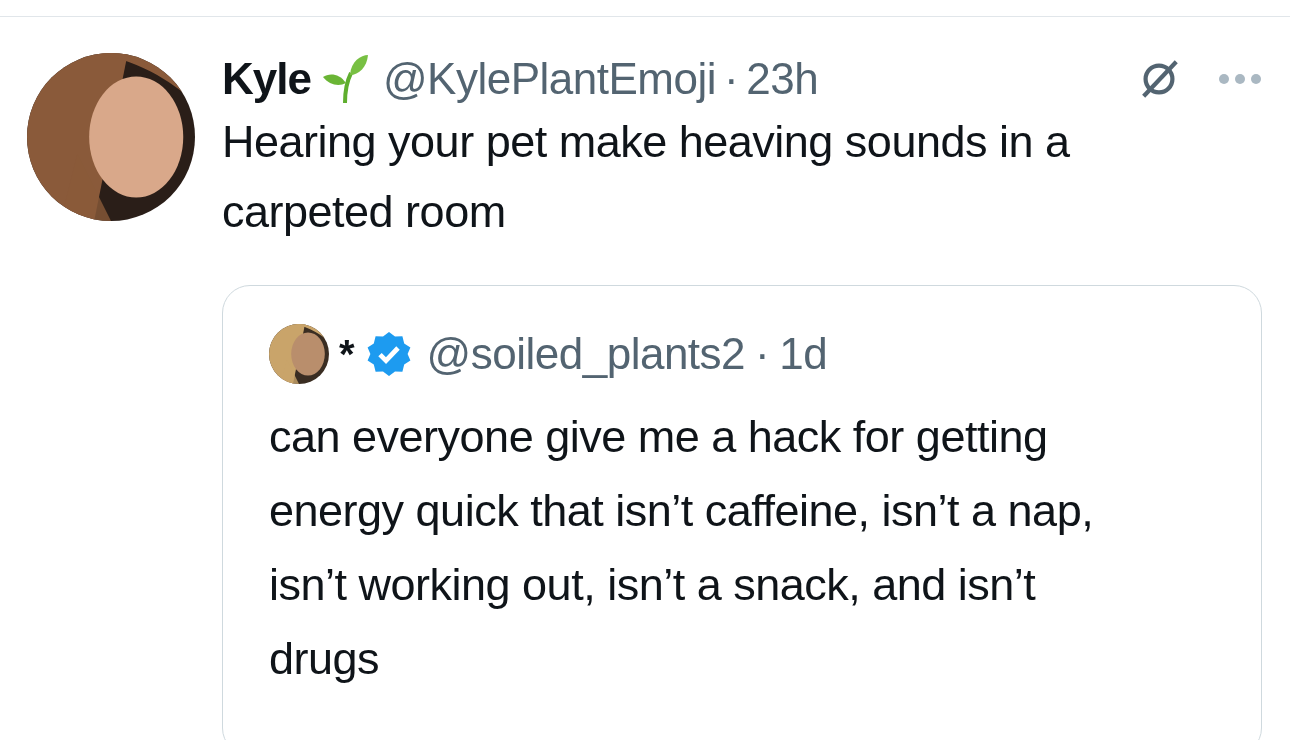 This screenshot has height=740, width=1290. I want to click on post-time: 23h, so click(782, 79).